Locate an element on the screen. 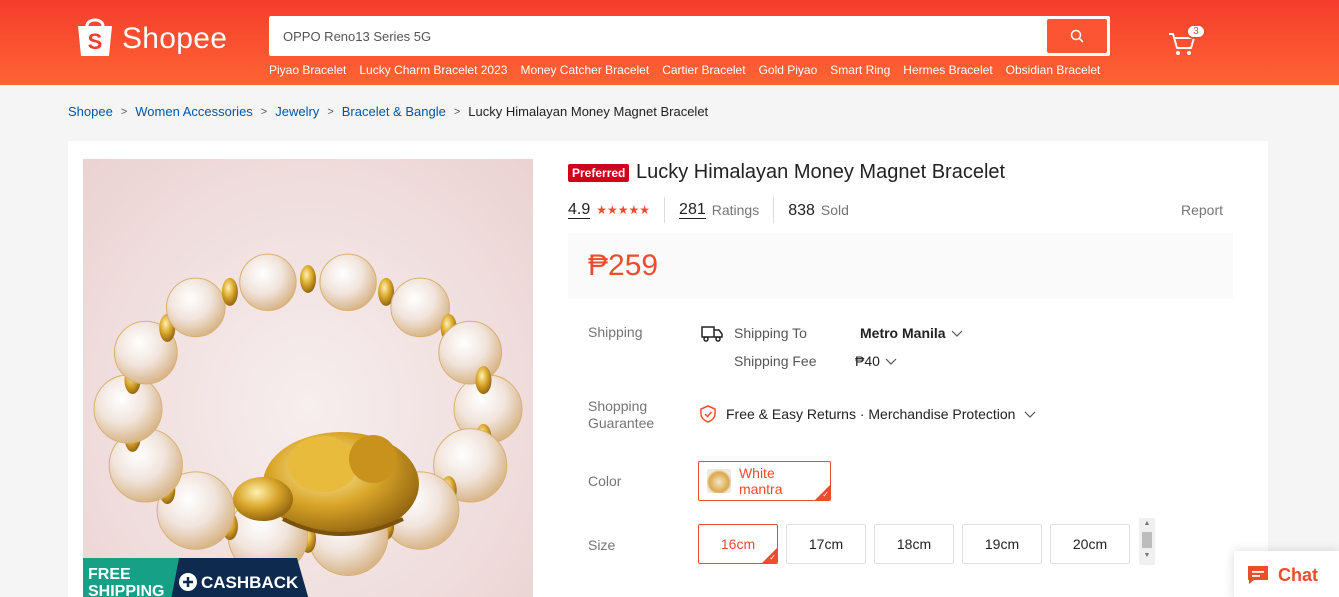 The image size is (1339, 597). promo-shipping: SHIPPING is located at coordinates (126, 590).